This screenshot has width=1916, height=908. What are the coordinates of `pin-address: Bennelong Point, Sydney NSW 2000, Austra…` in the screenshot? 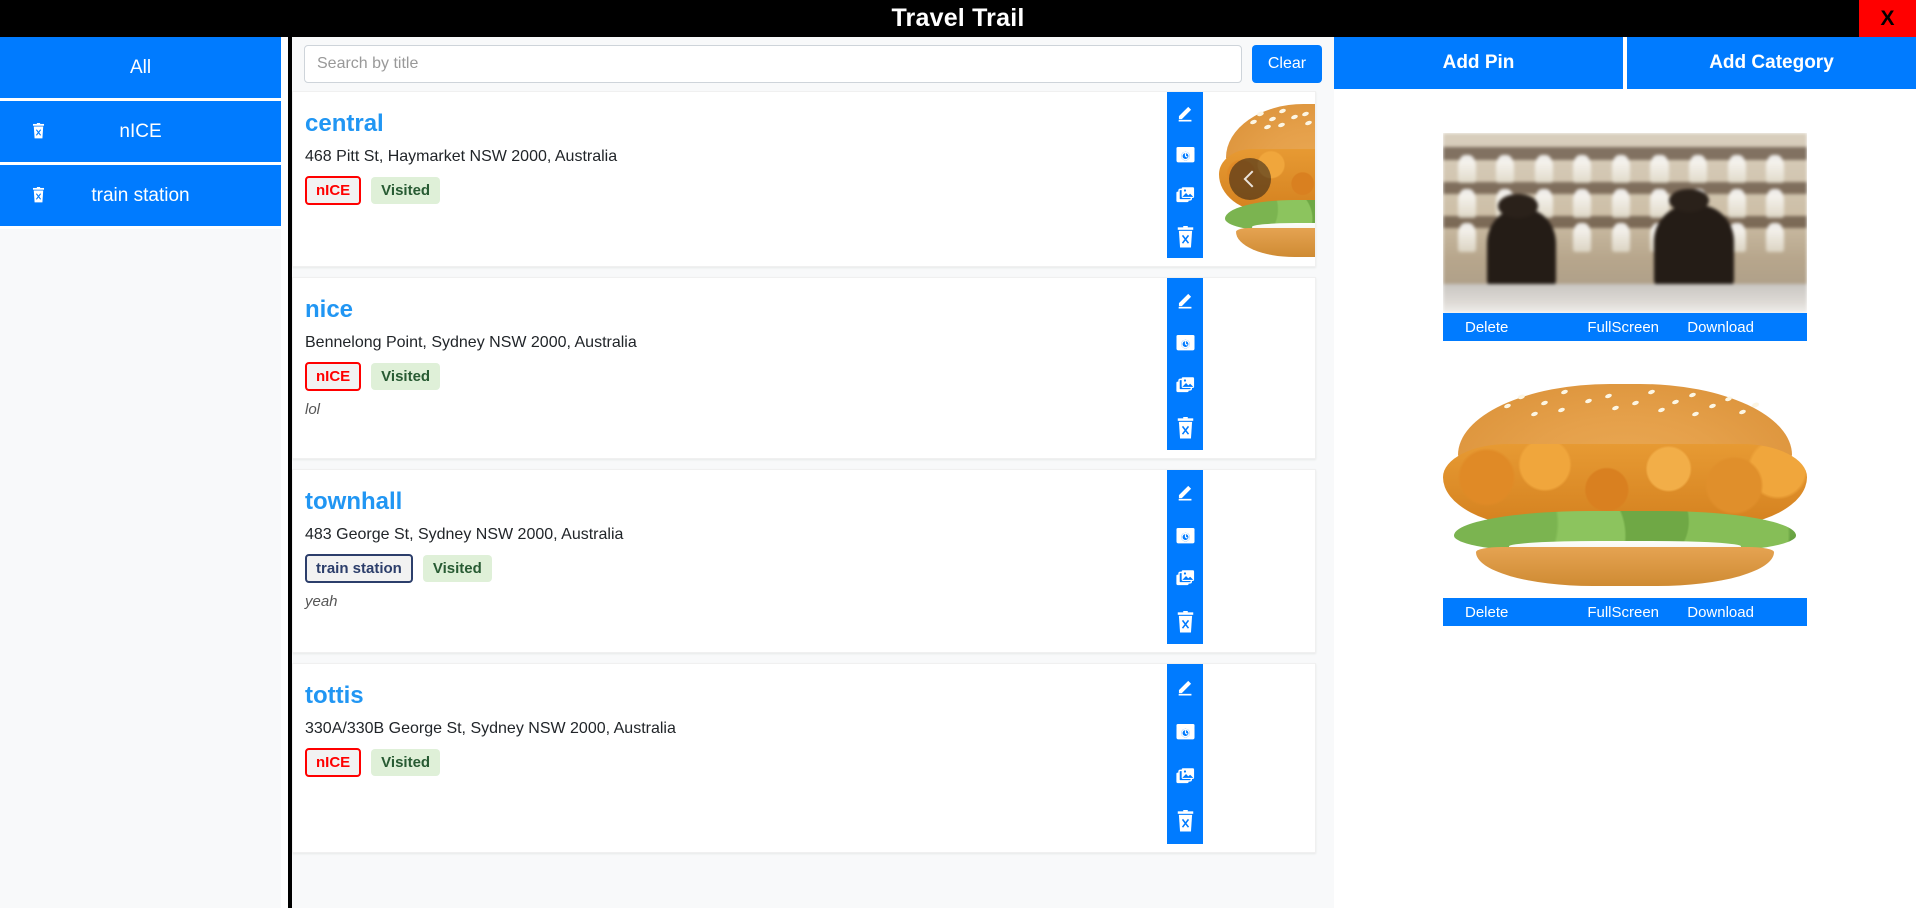 It's located at (471, 342).